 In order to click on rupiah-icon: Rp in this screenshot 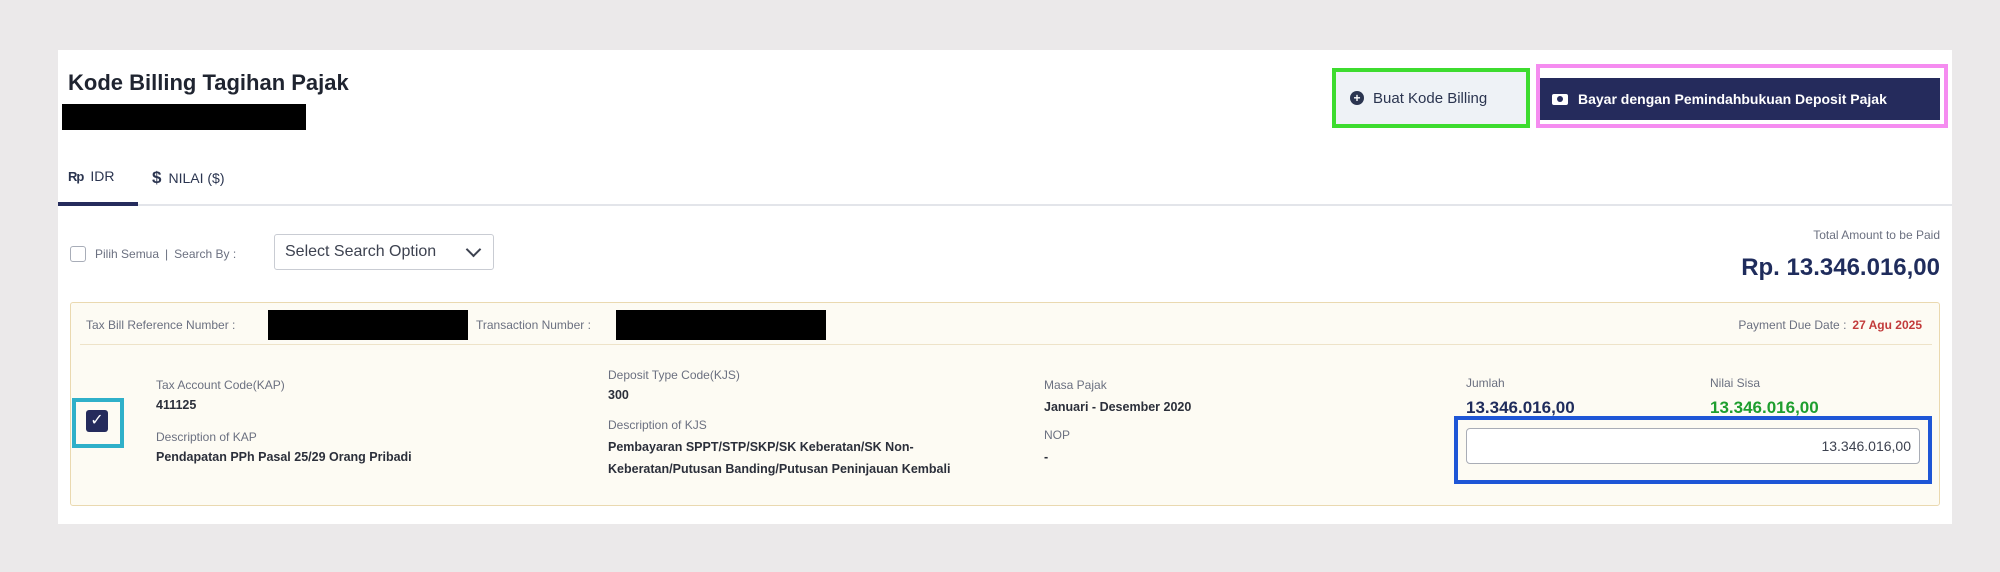, I will do `click(76, 176)`.